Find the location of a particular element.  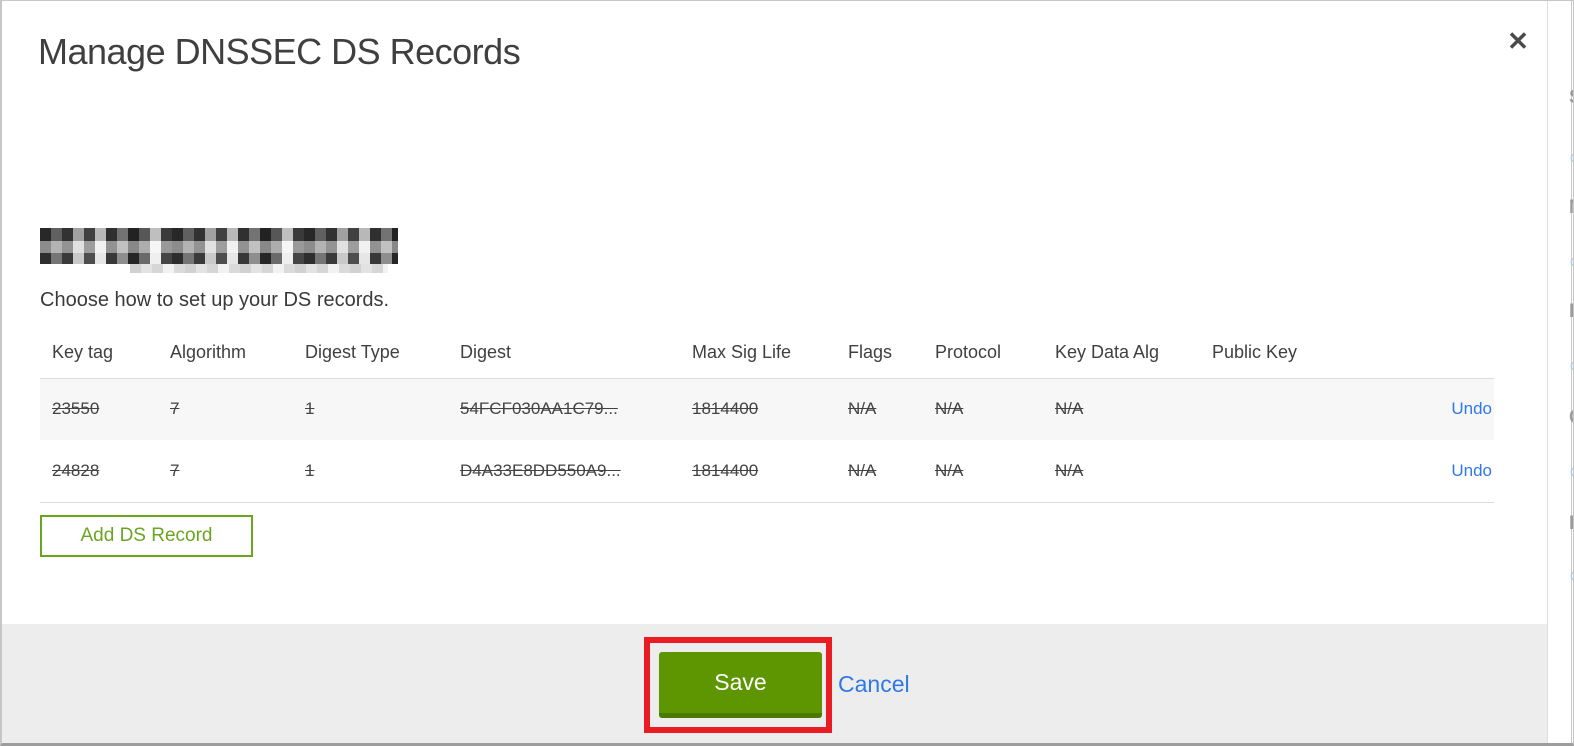

ds-records-instruction: Choose how to set up your DS records. is located at coordinates (215, 300).